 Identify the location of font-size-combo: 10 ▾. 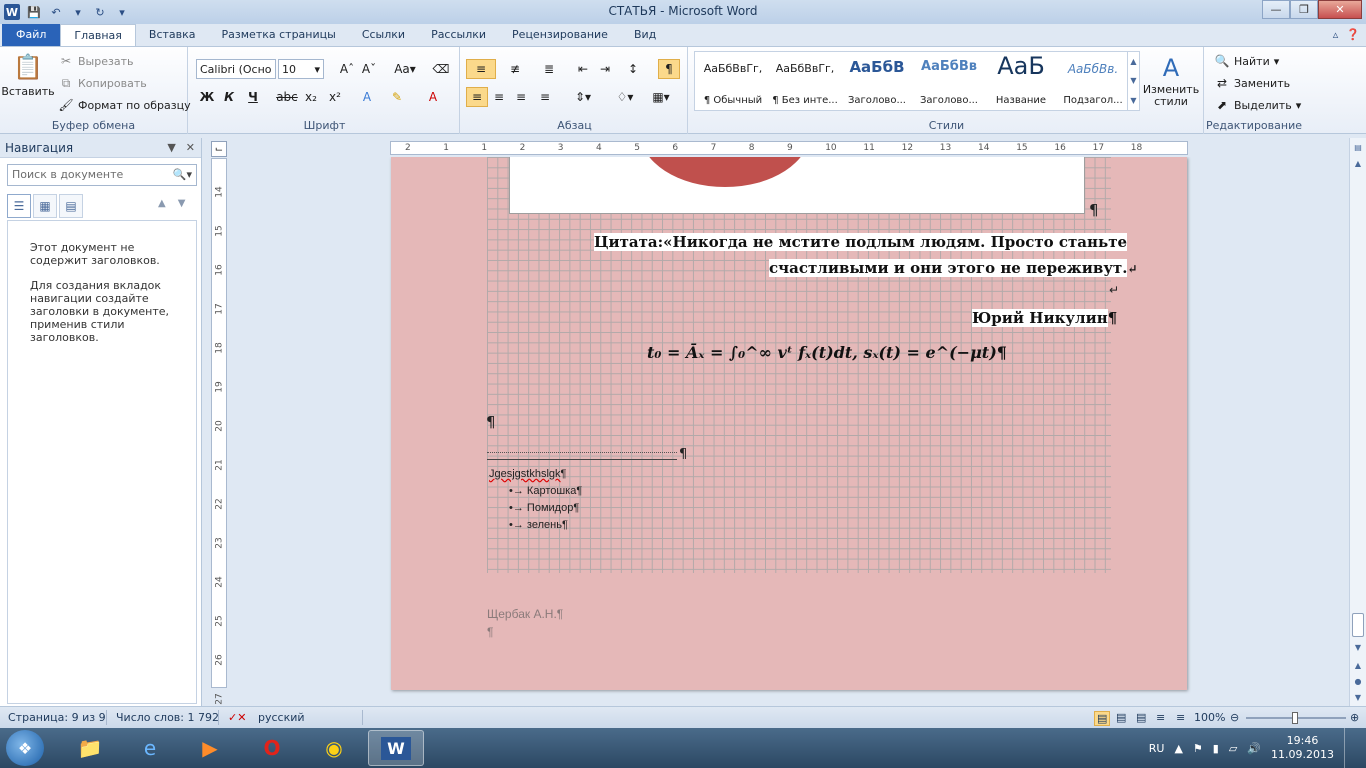
(301, 69).